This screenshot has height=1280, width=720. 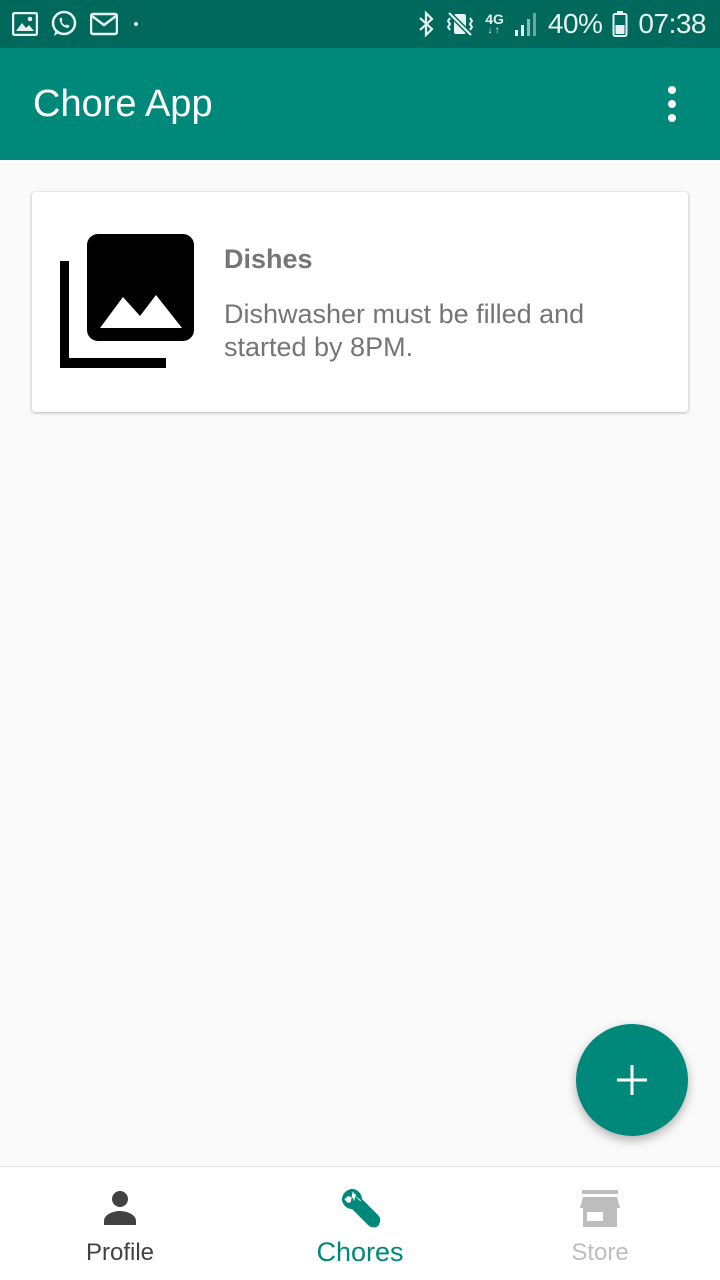 I want to click on app-bar: Chore App, so click(x=360, y=104).